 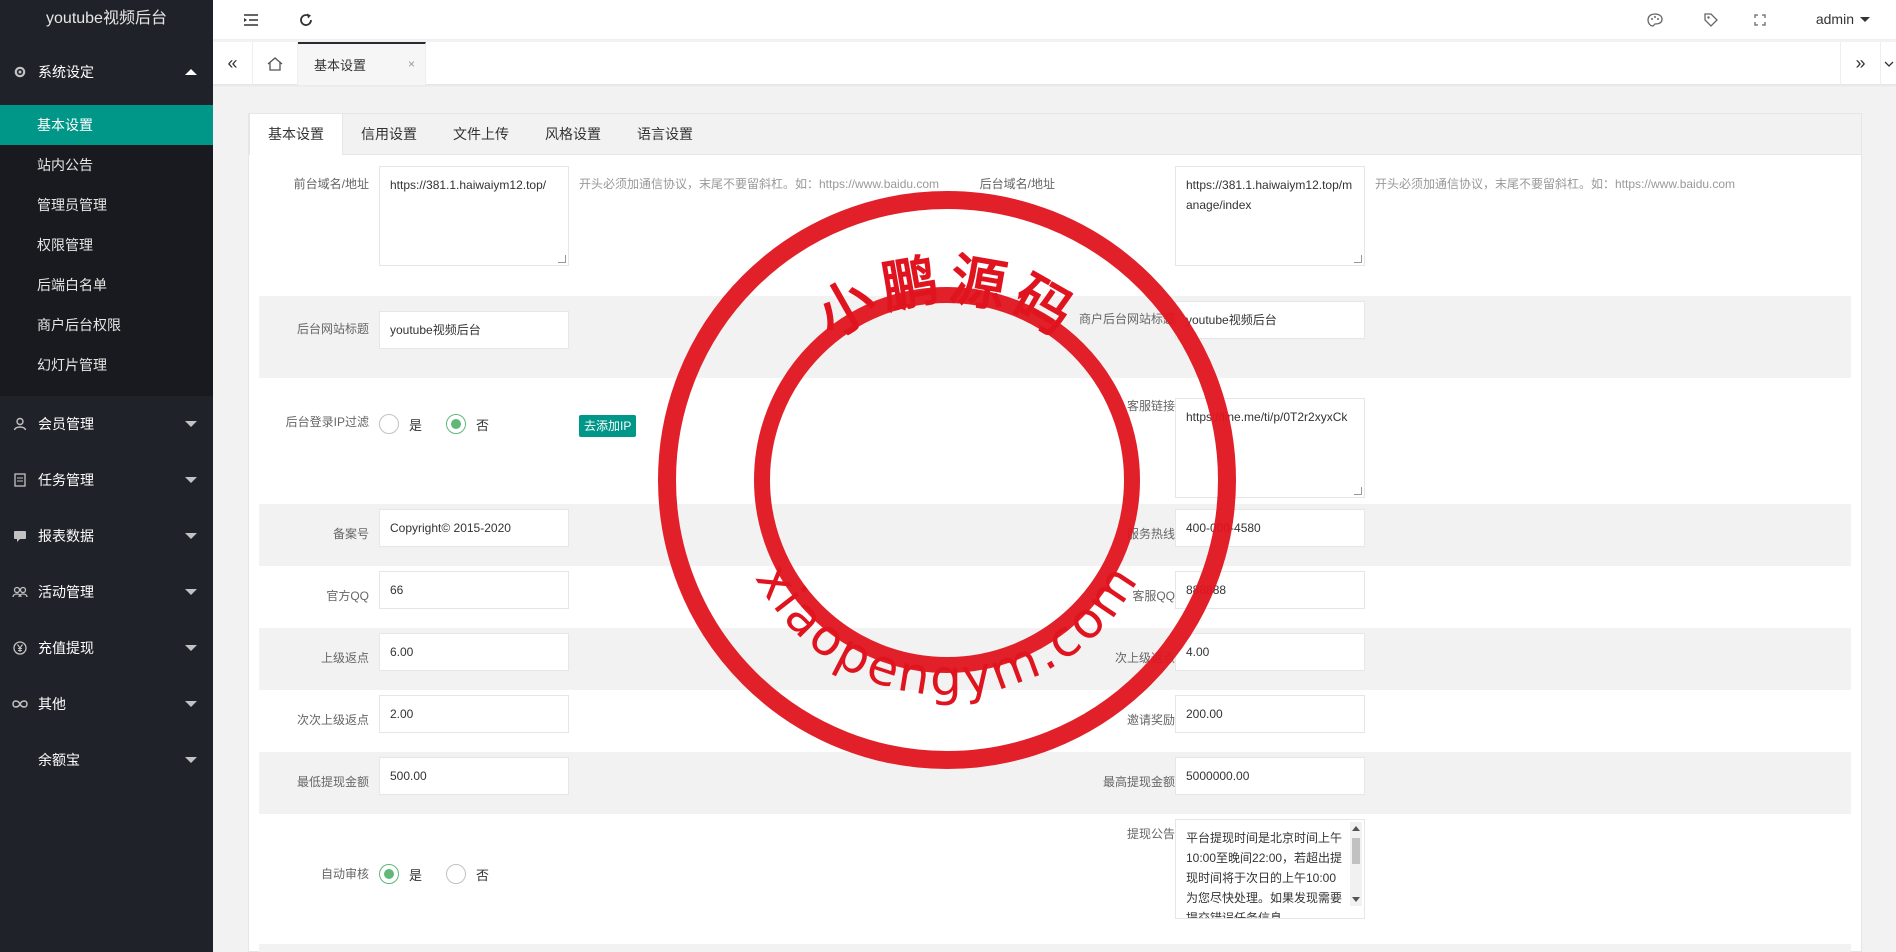 I want to click on tab-credit: 信用设置, so click(x=389, y=134).